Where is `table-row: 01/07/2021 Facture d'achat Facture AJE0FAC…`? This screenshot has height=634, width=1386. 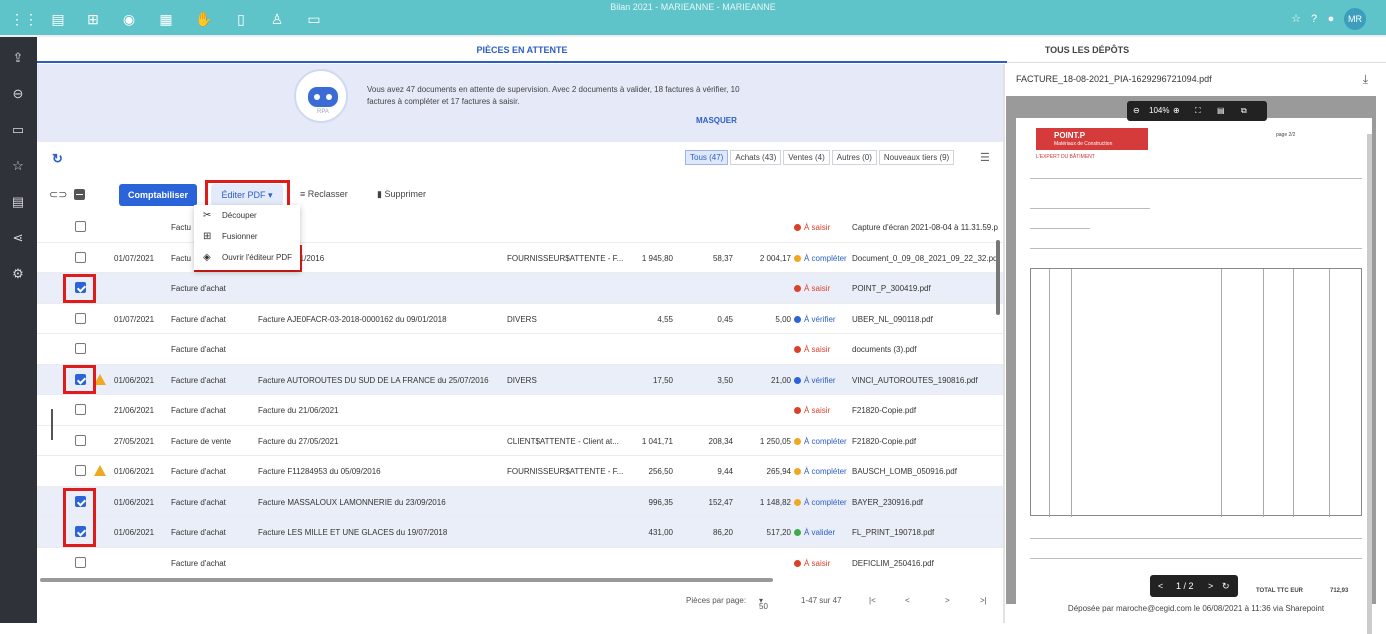 table-row: 01/07/2021 Facture d'achat Facture AJE0FAC… is located at coordinates (520, 319).